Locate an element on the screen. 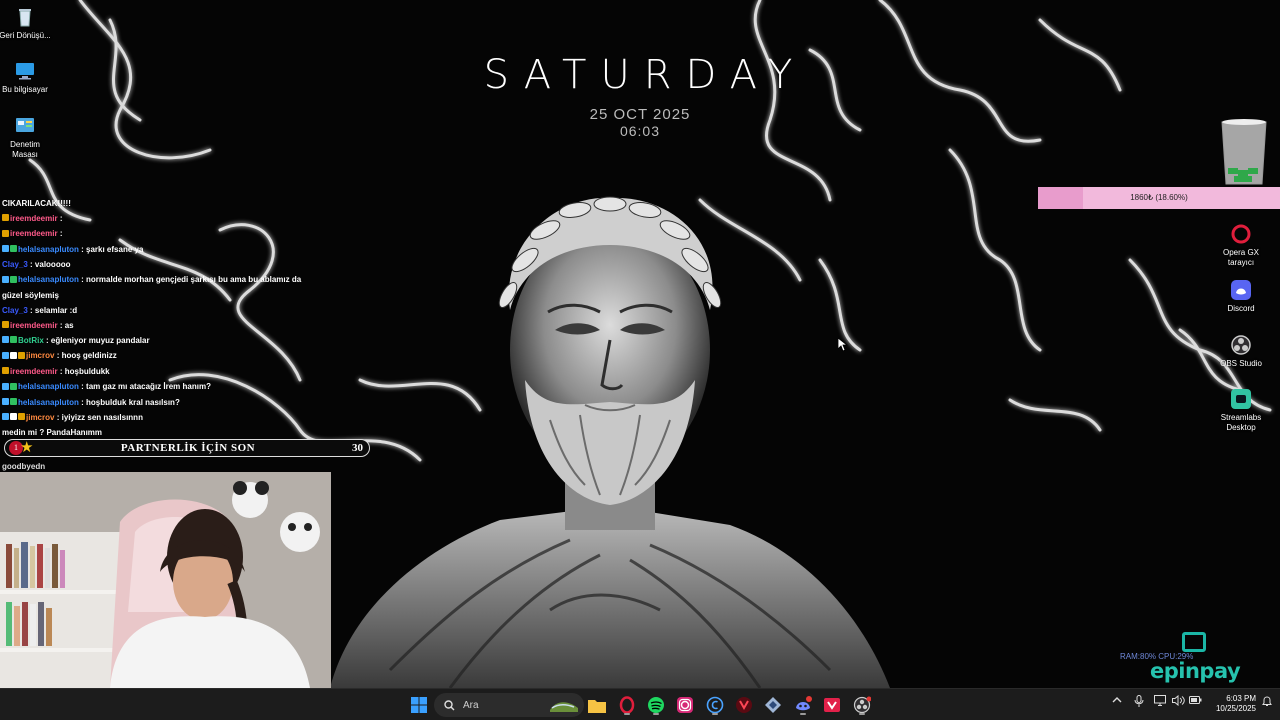  desktop-icon-streamlabs: Streamlabs Desktop is located at coordinates (1241, 410).